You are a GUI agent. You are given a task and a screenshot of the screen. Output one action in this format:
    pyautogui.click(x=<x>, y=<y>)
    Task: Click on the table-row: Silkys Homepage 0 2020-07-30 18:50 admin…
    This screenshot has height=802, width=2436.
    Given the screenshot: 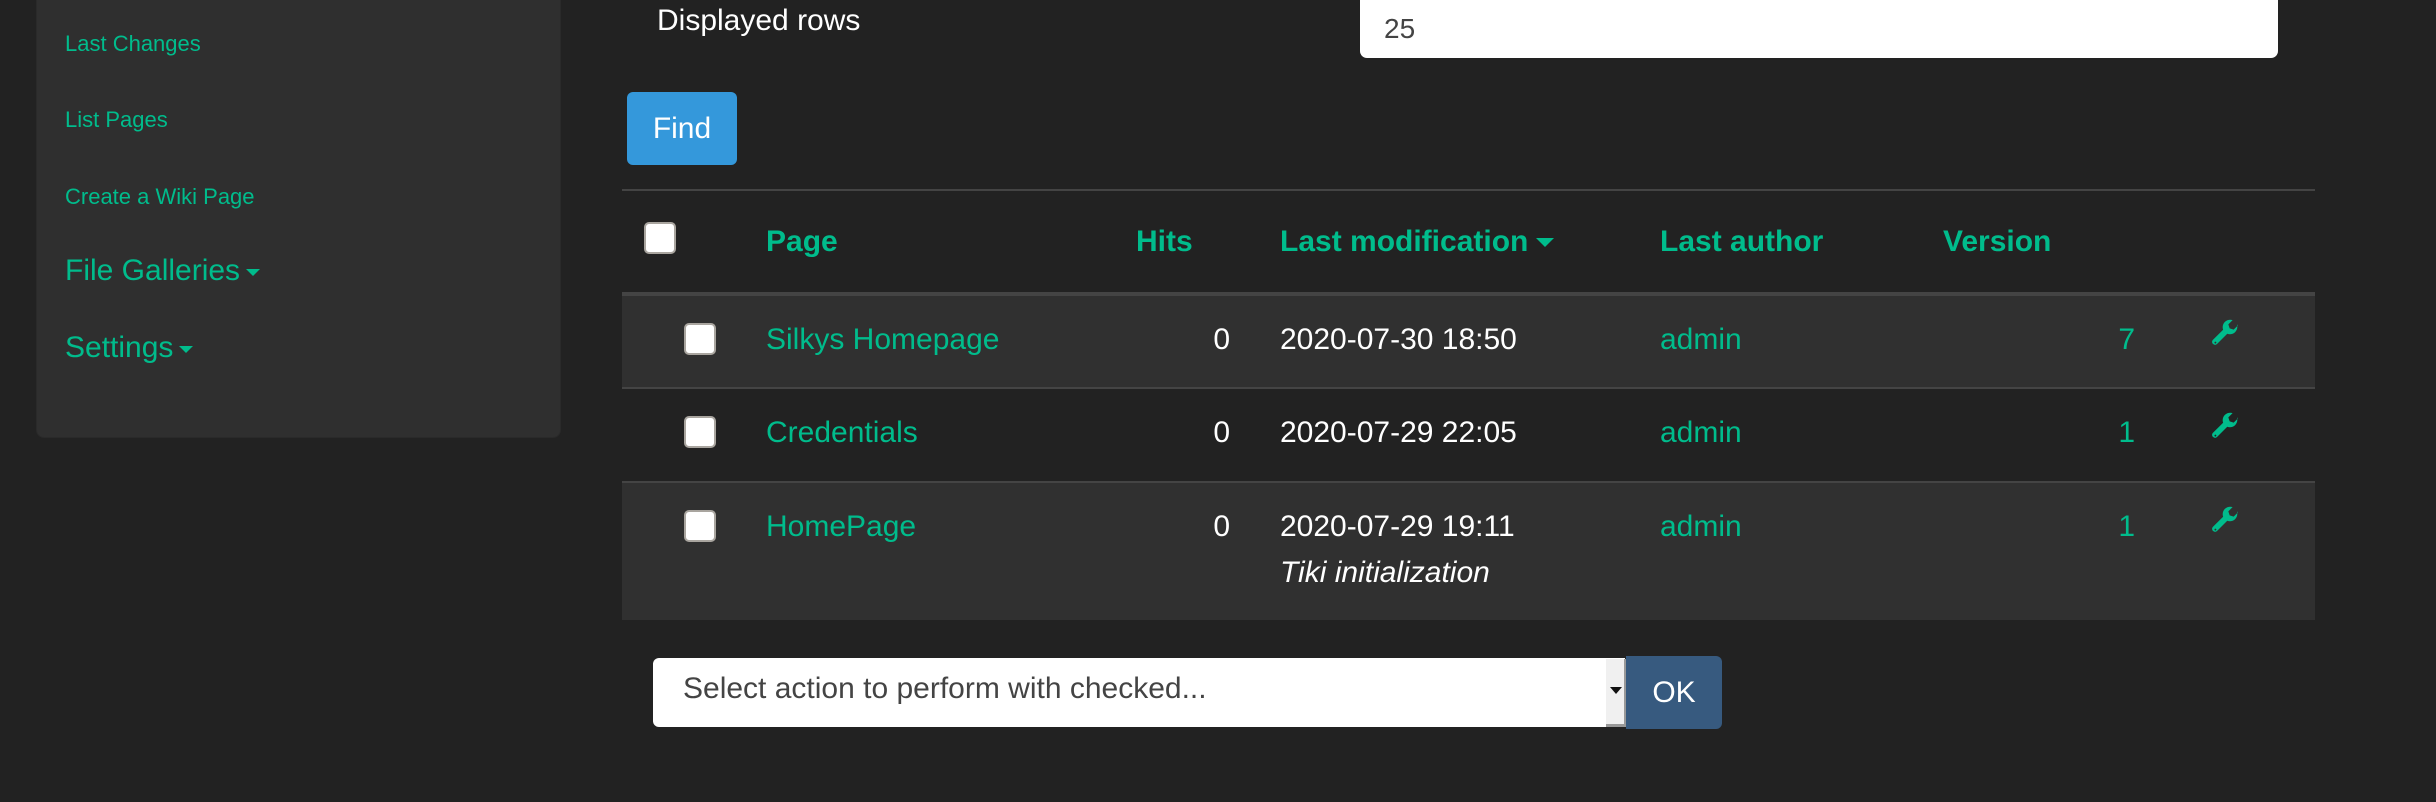 What is the action you would take?
    pyautogui.click(x=1468, y=341)
    